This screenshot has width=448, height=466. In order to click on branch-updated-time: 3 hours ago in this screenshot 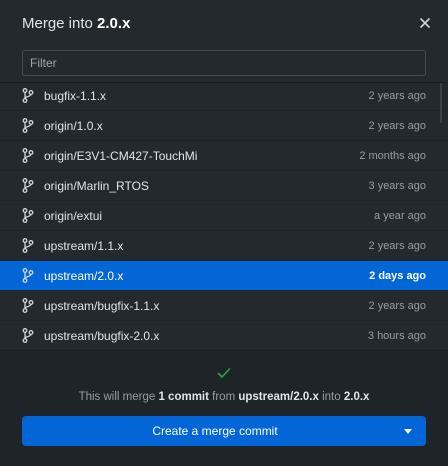, I will do `click(396, 335)`.